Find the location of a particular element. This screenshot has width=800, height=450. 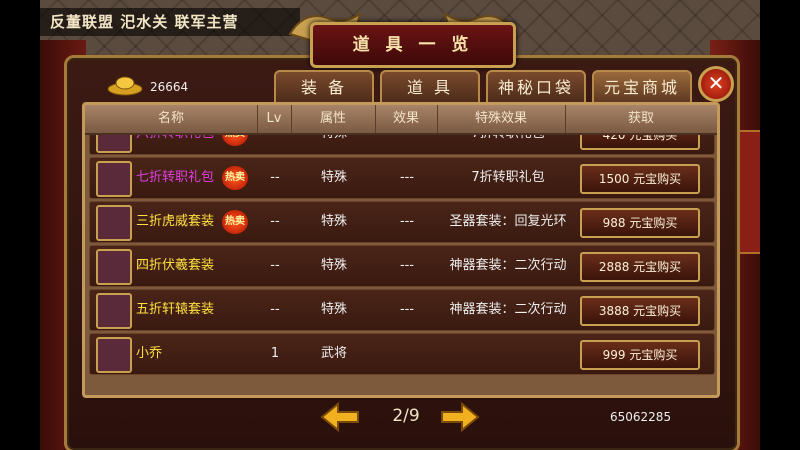

gold-ingot-icon is located at coordinates (125, 86).